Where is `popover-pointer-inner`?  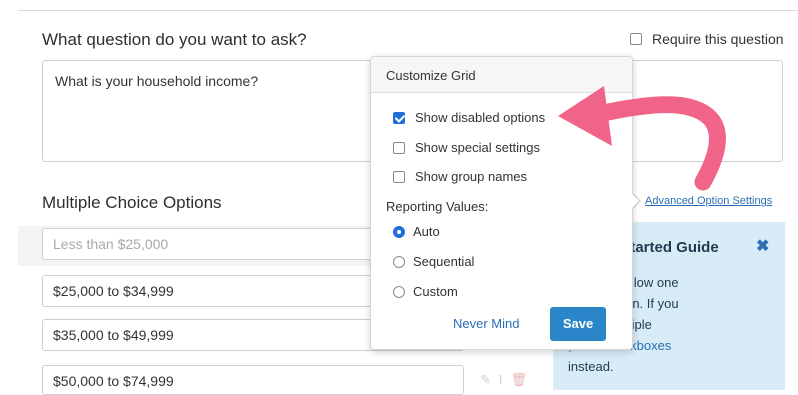 popover-pointer-inner is located at coordinates (635, 201).